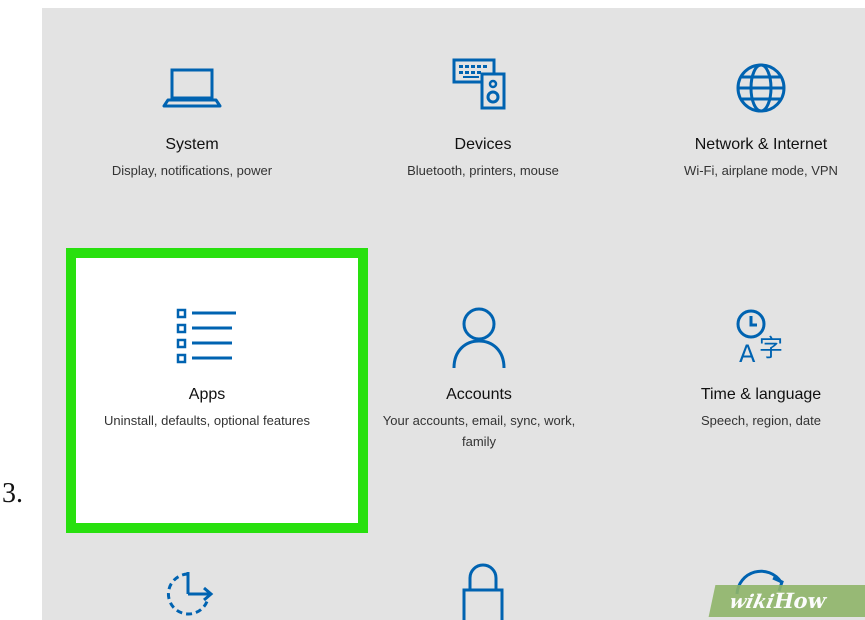 Image resolution: width=865 pixels, height=620 pixels. What do you see at coordinates (755, 338) in the screenshot?
I see `time-language-icon: A 字` at bounding box center [755, 338].